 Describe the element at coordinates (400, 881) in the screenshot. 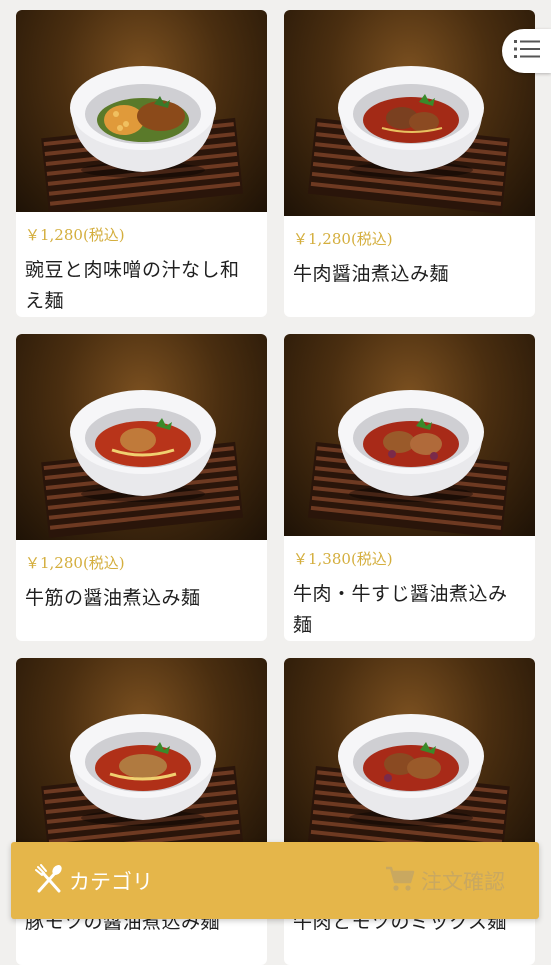

I see `cart-icon` at that location.